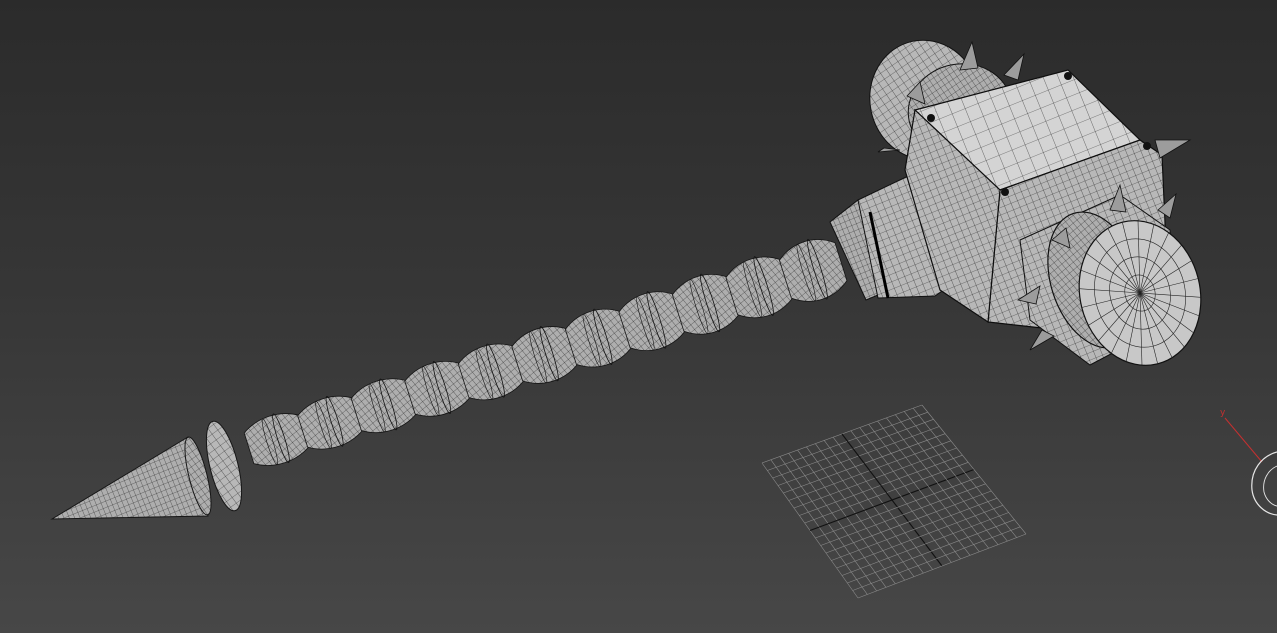 Image resolution: width=1277 pixels, height=633 pixels. What do you see at coordinates (1248, 462) in the screenshot?
I see `view-cube-gizmo: y` at bounding box center [1248, 462].